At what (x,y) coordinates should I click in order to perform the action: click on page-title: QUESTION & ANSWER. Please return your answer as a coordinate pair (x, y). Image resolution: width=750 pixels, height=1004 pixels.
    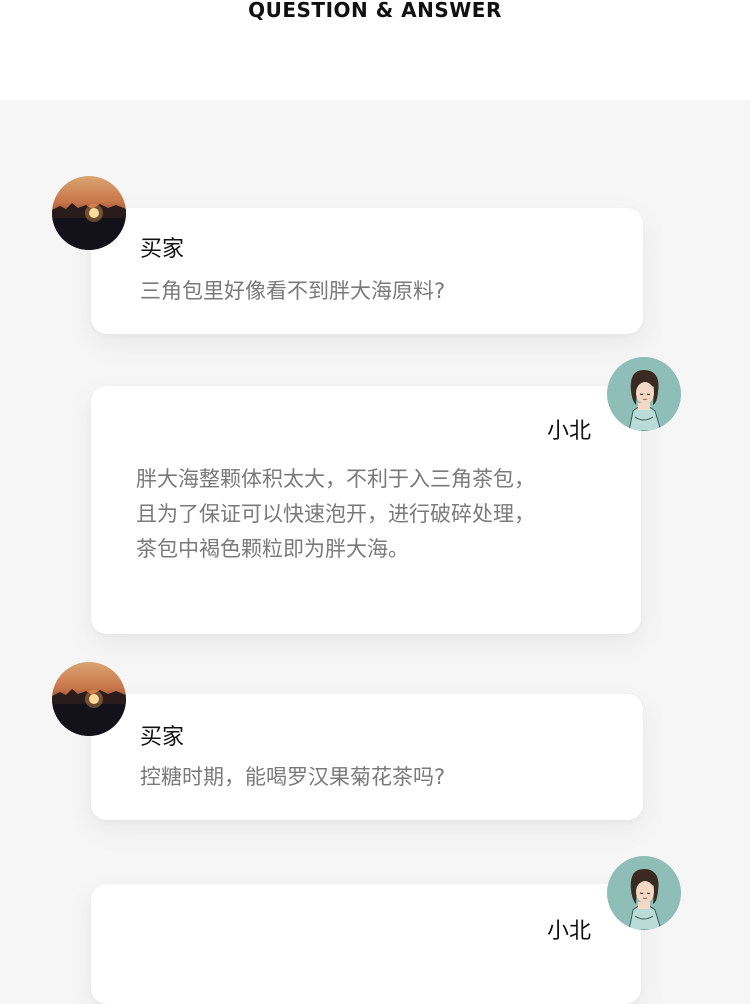
    Looking at the image, I should click on (375, 11).